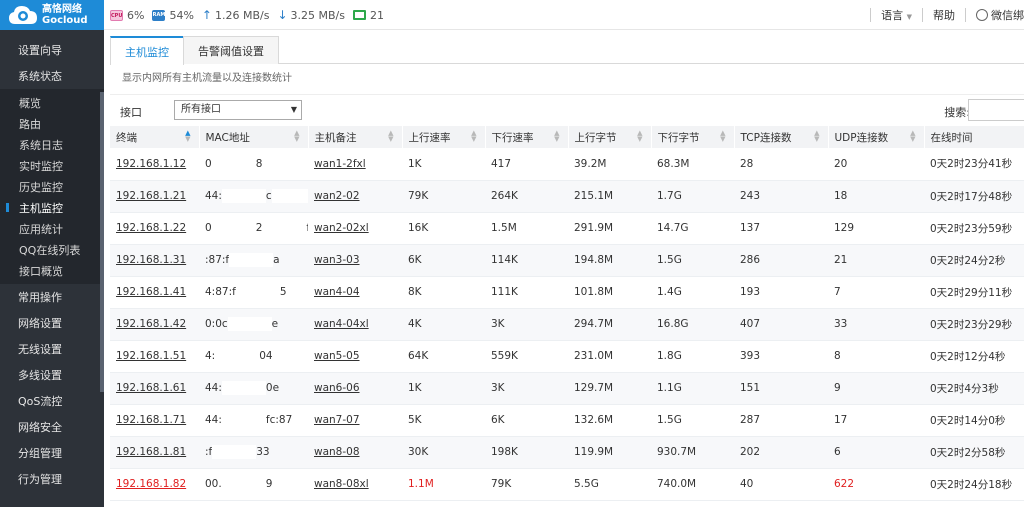 This screenshot has height=507, width=1024. What do you see at coordinates (52, 323) in the screenshot?
I see `sidebar-item-network-settings: 网络设置` at bounding box center [52, 323].